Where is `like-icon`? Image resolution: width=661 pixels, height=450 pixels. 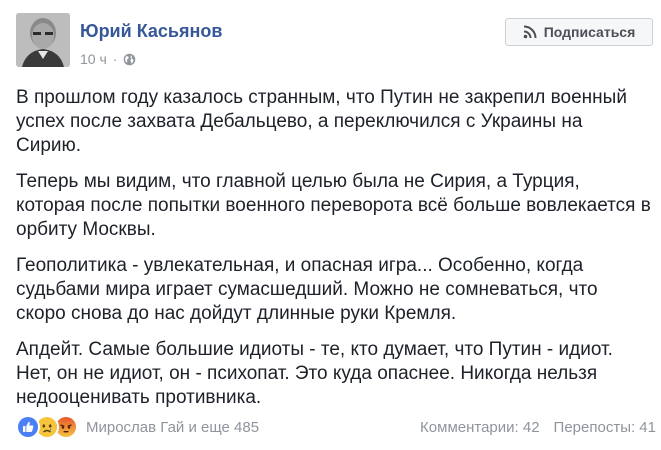 like-icon is located at coordinates (28, 427).